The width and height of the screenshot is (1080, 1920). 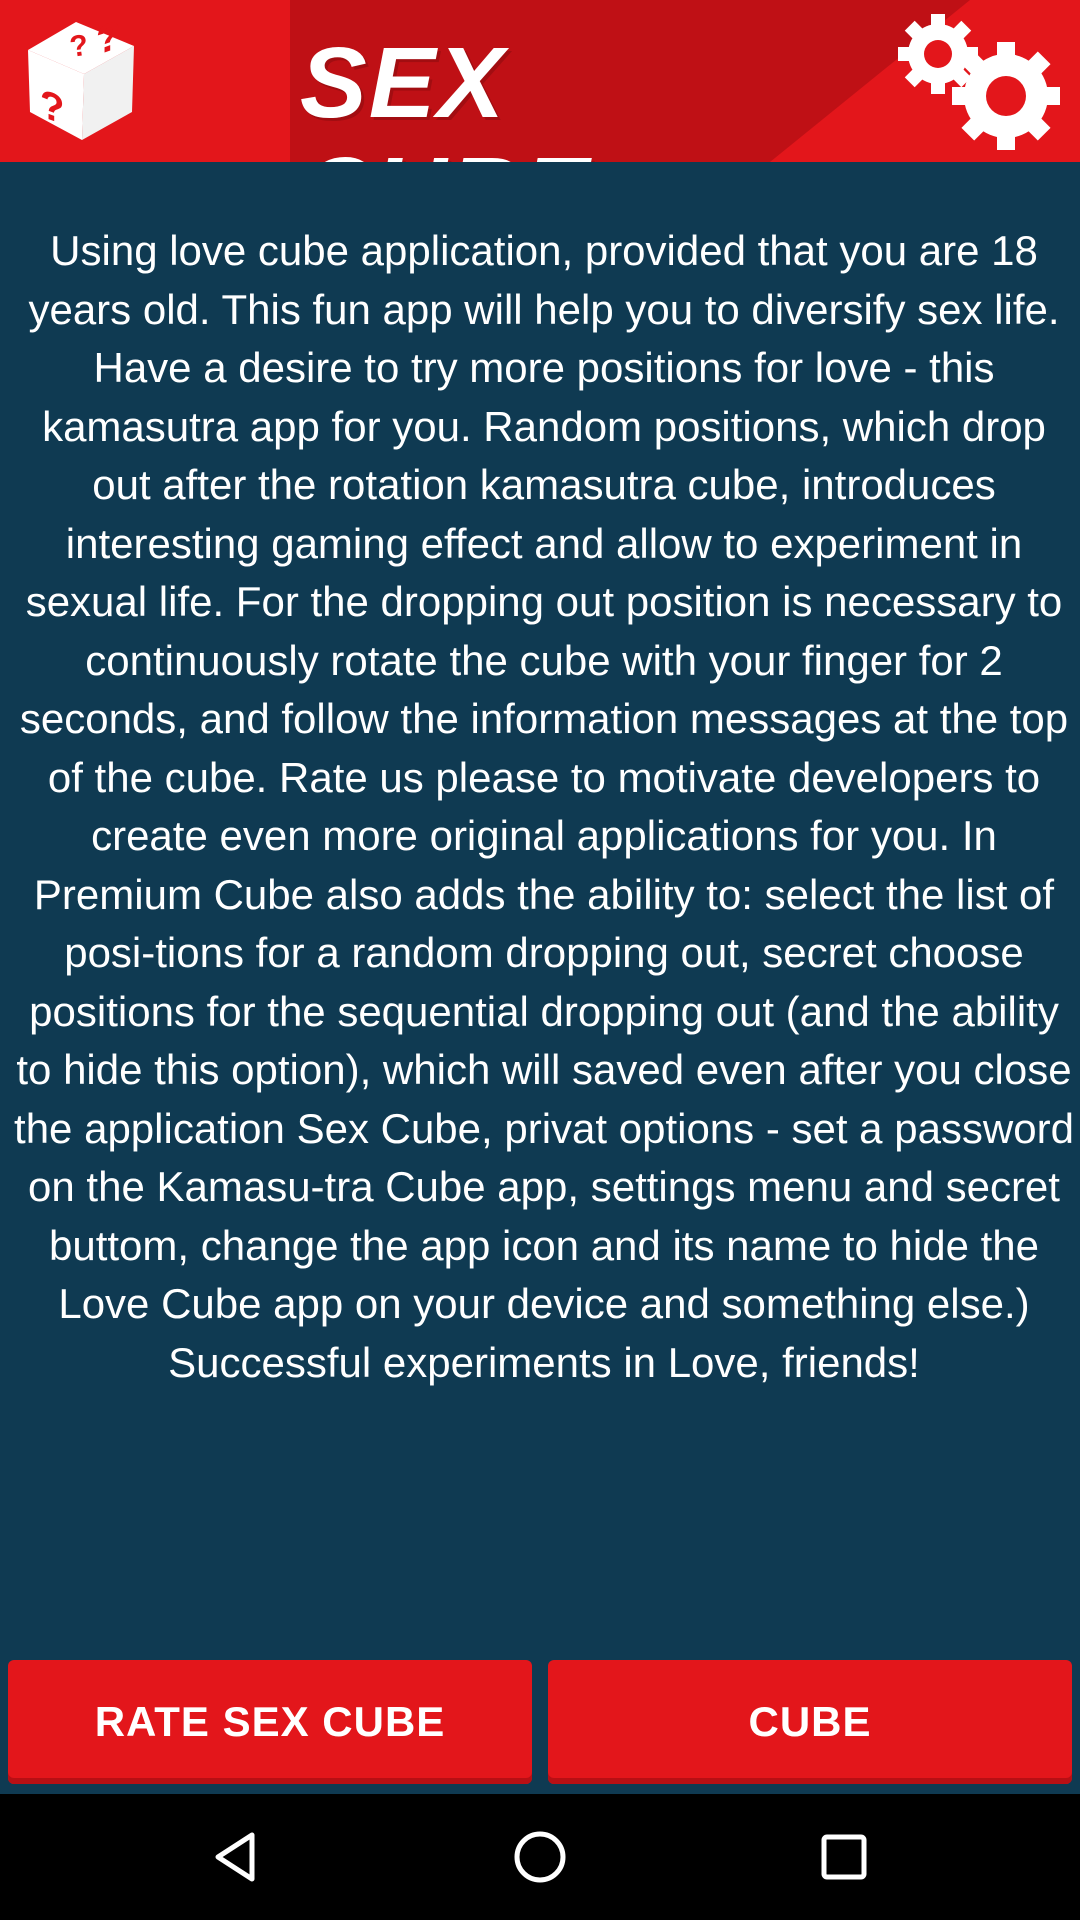 I want to click on back-triangle-icon, so click(x=236, y=1857).